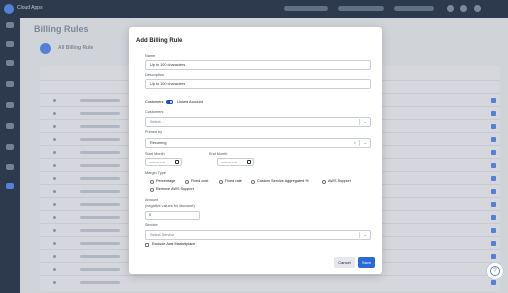  Describe the element at coordinates (258, 84) in the screenshot. I see `description-input: Up to 100 characters` at that location.